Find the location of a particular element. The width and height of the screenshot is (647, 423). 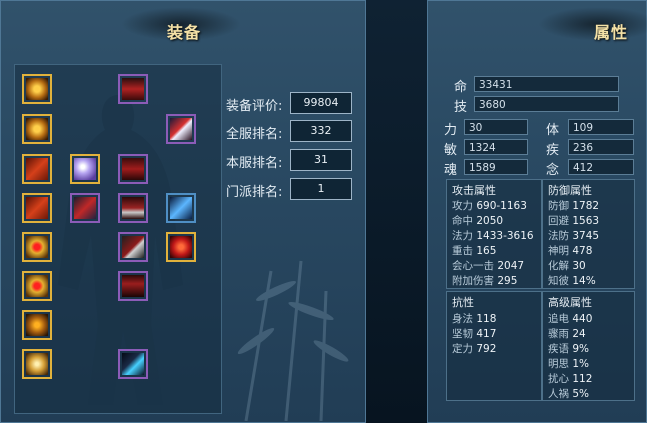

bamboo-decoration is located at coordinates (293, 340).